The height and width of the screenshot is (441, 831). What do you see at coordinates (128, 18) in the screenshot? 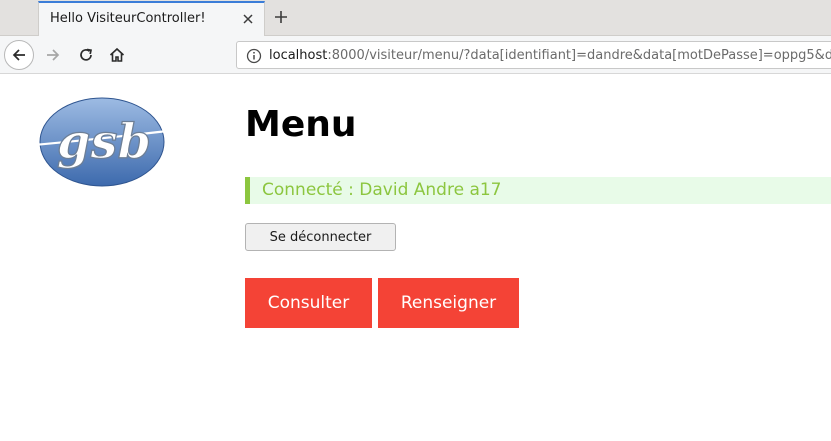
I see `tab-title: Hello VisiteurController!` at bounding box center [128, 18].